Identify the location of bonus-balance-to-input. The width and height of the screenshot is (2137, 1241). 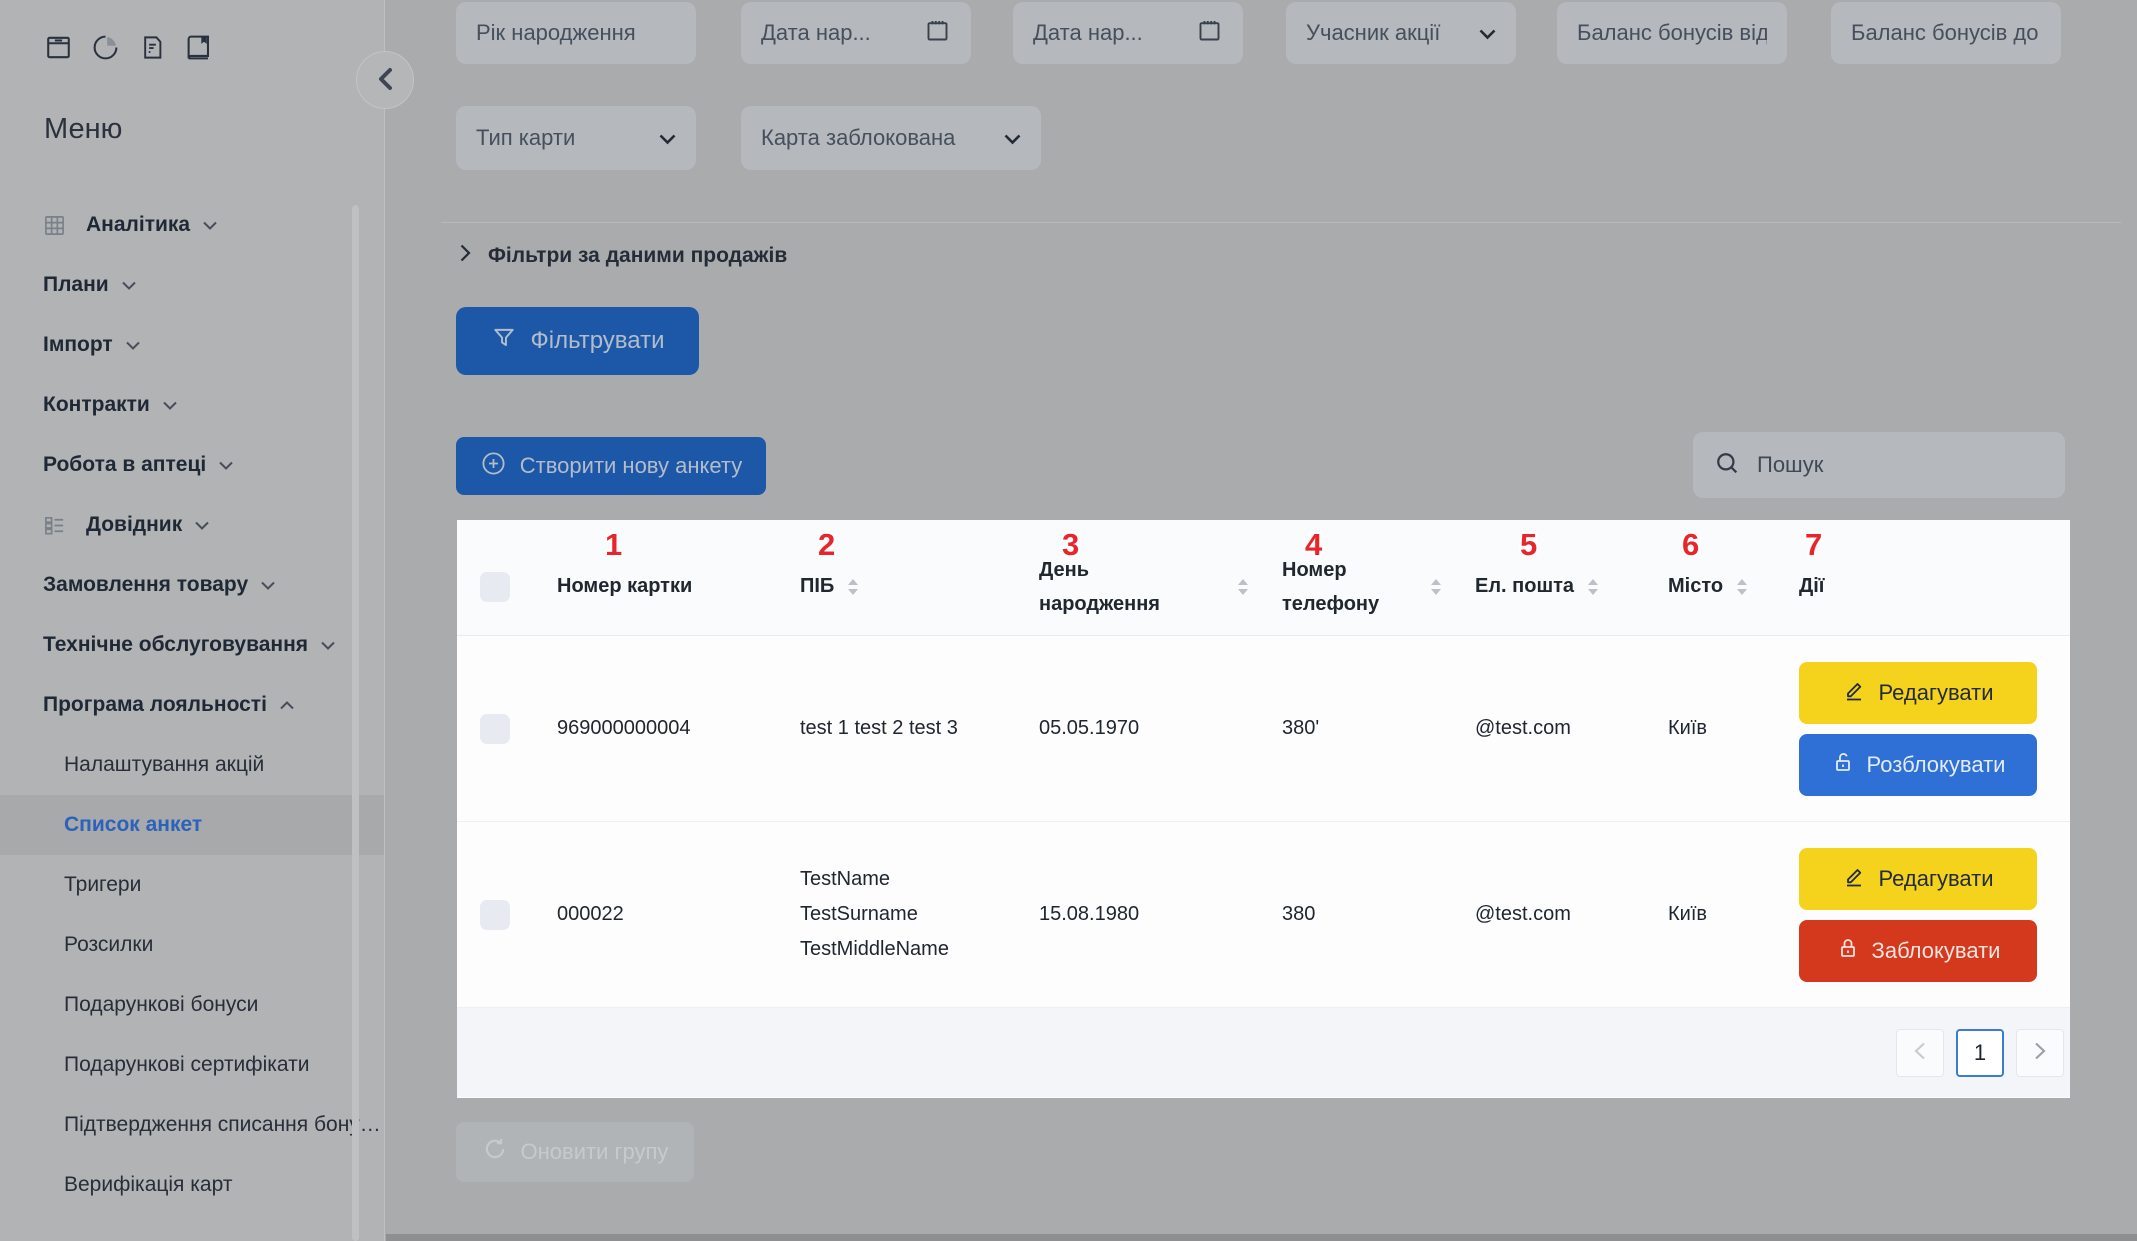
(1946, 33).